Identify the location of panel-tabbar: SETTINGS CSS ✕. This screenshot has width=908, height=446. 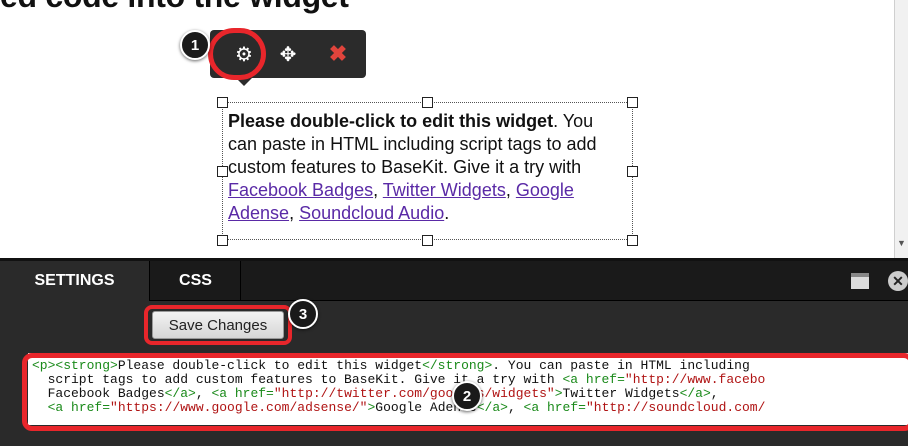
(454, 281).